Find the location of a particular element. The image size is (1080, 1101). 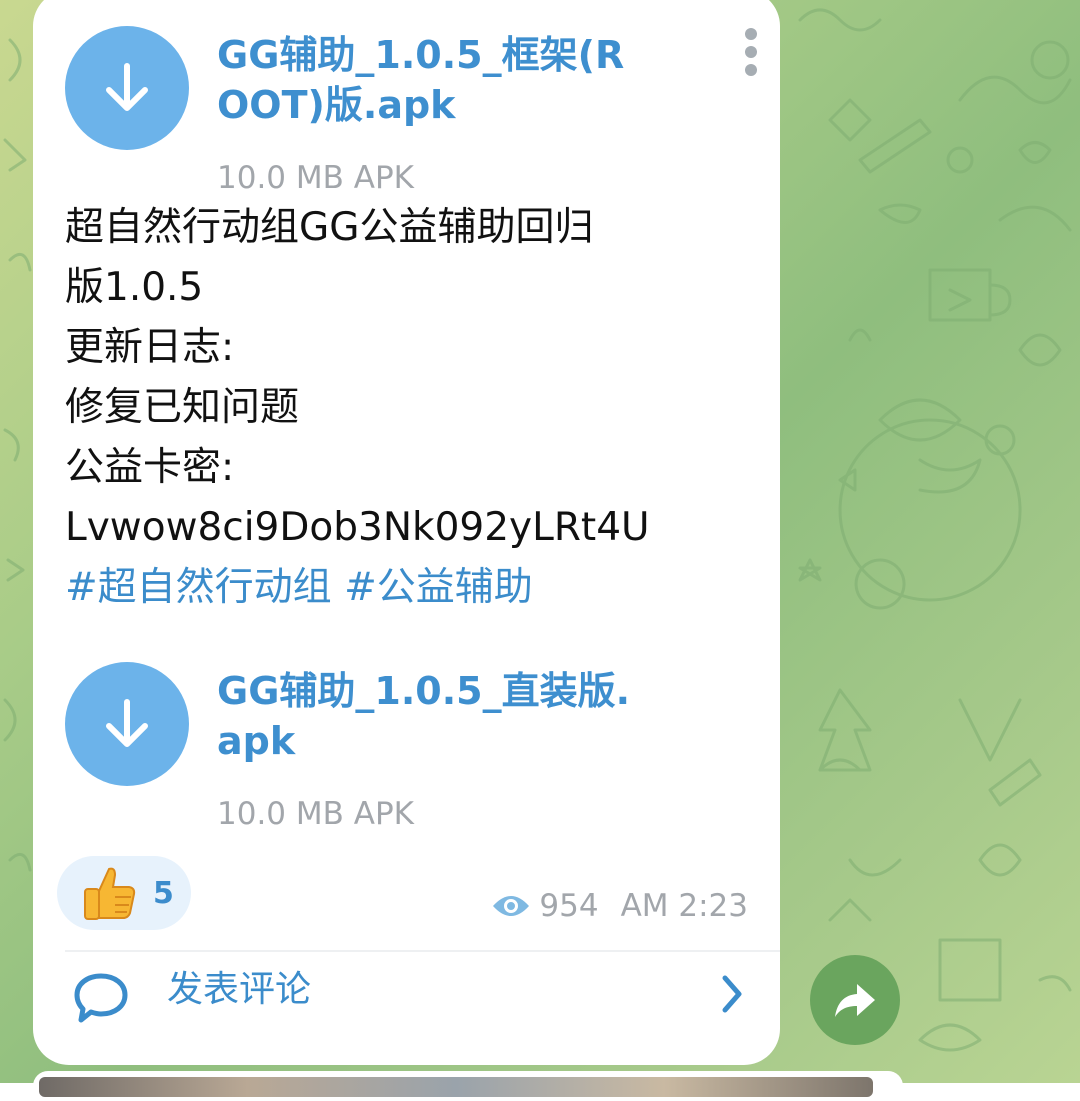

message-line: 超自然行动组GG公益辅助回归 is located at coordinates (329, 227).